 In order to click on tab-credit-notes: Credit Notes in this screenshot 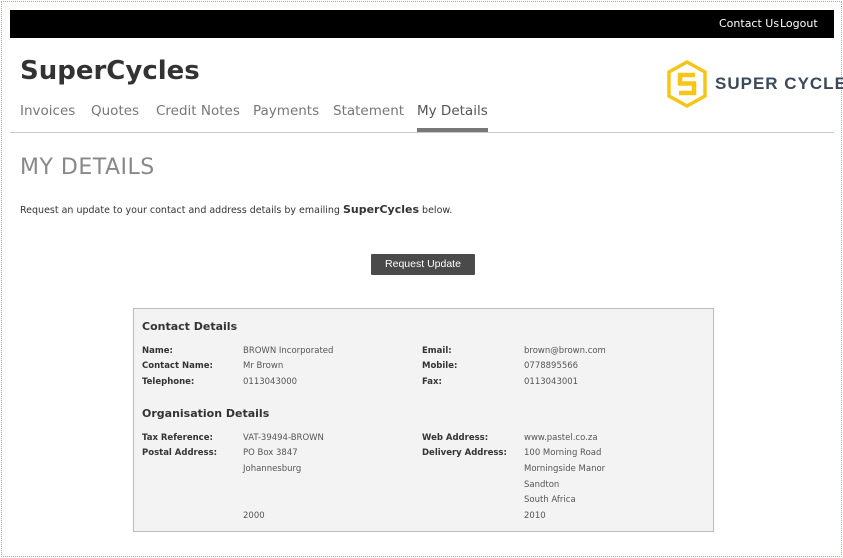, I will do `click(198, 117)`.